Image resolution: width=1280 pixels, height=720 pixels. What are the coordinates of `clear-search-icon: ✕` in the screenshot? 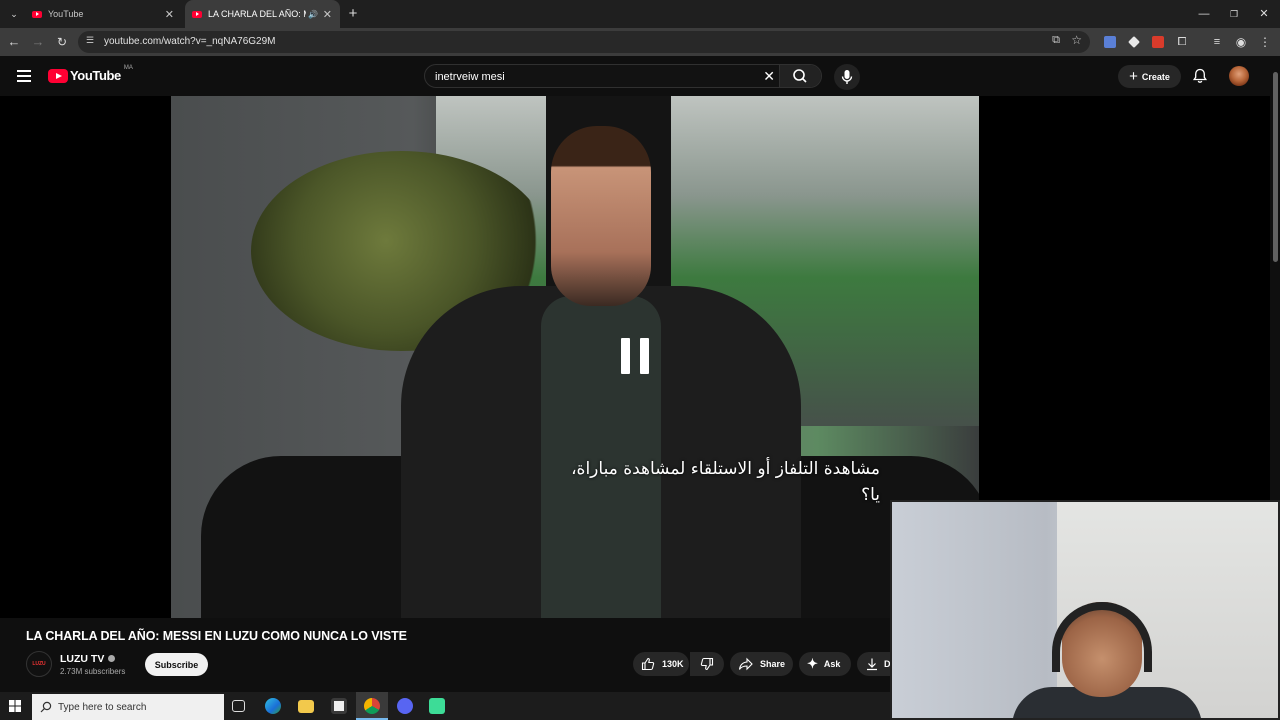 It's located at (769, 76).